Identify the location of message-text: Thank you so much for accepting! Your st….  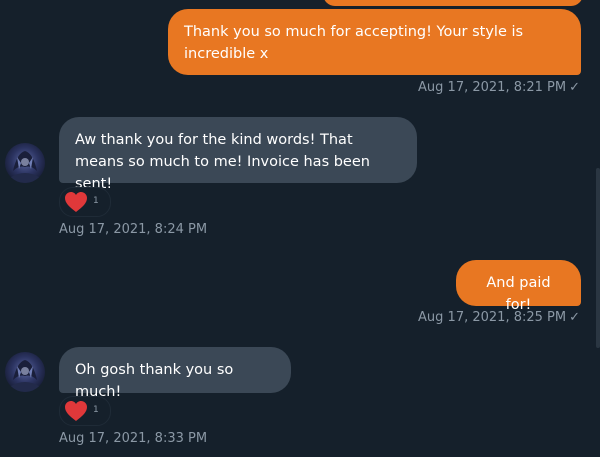
(354, 43).